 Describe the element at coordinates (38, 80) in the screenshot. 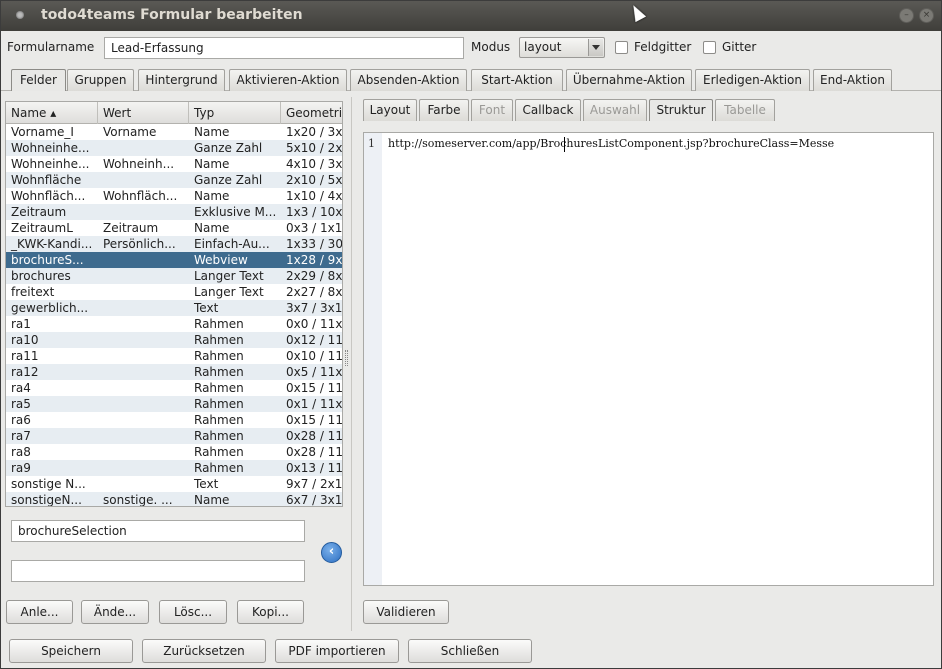

I see `tab-felder: Felder` at that location.